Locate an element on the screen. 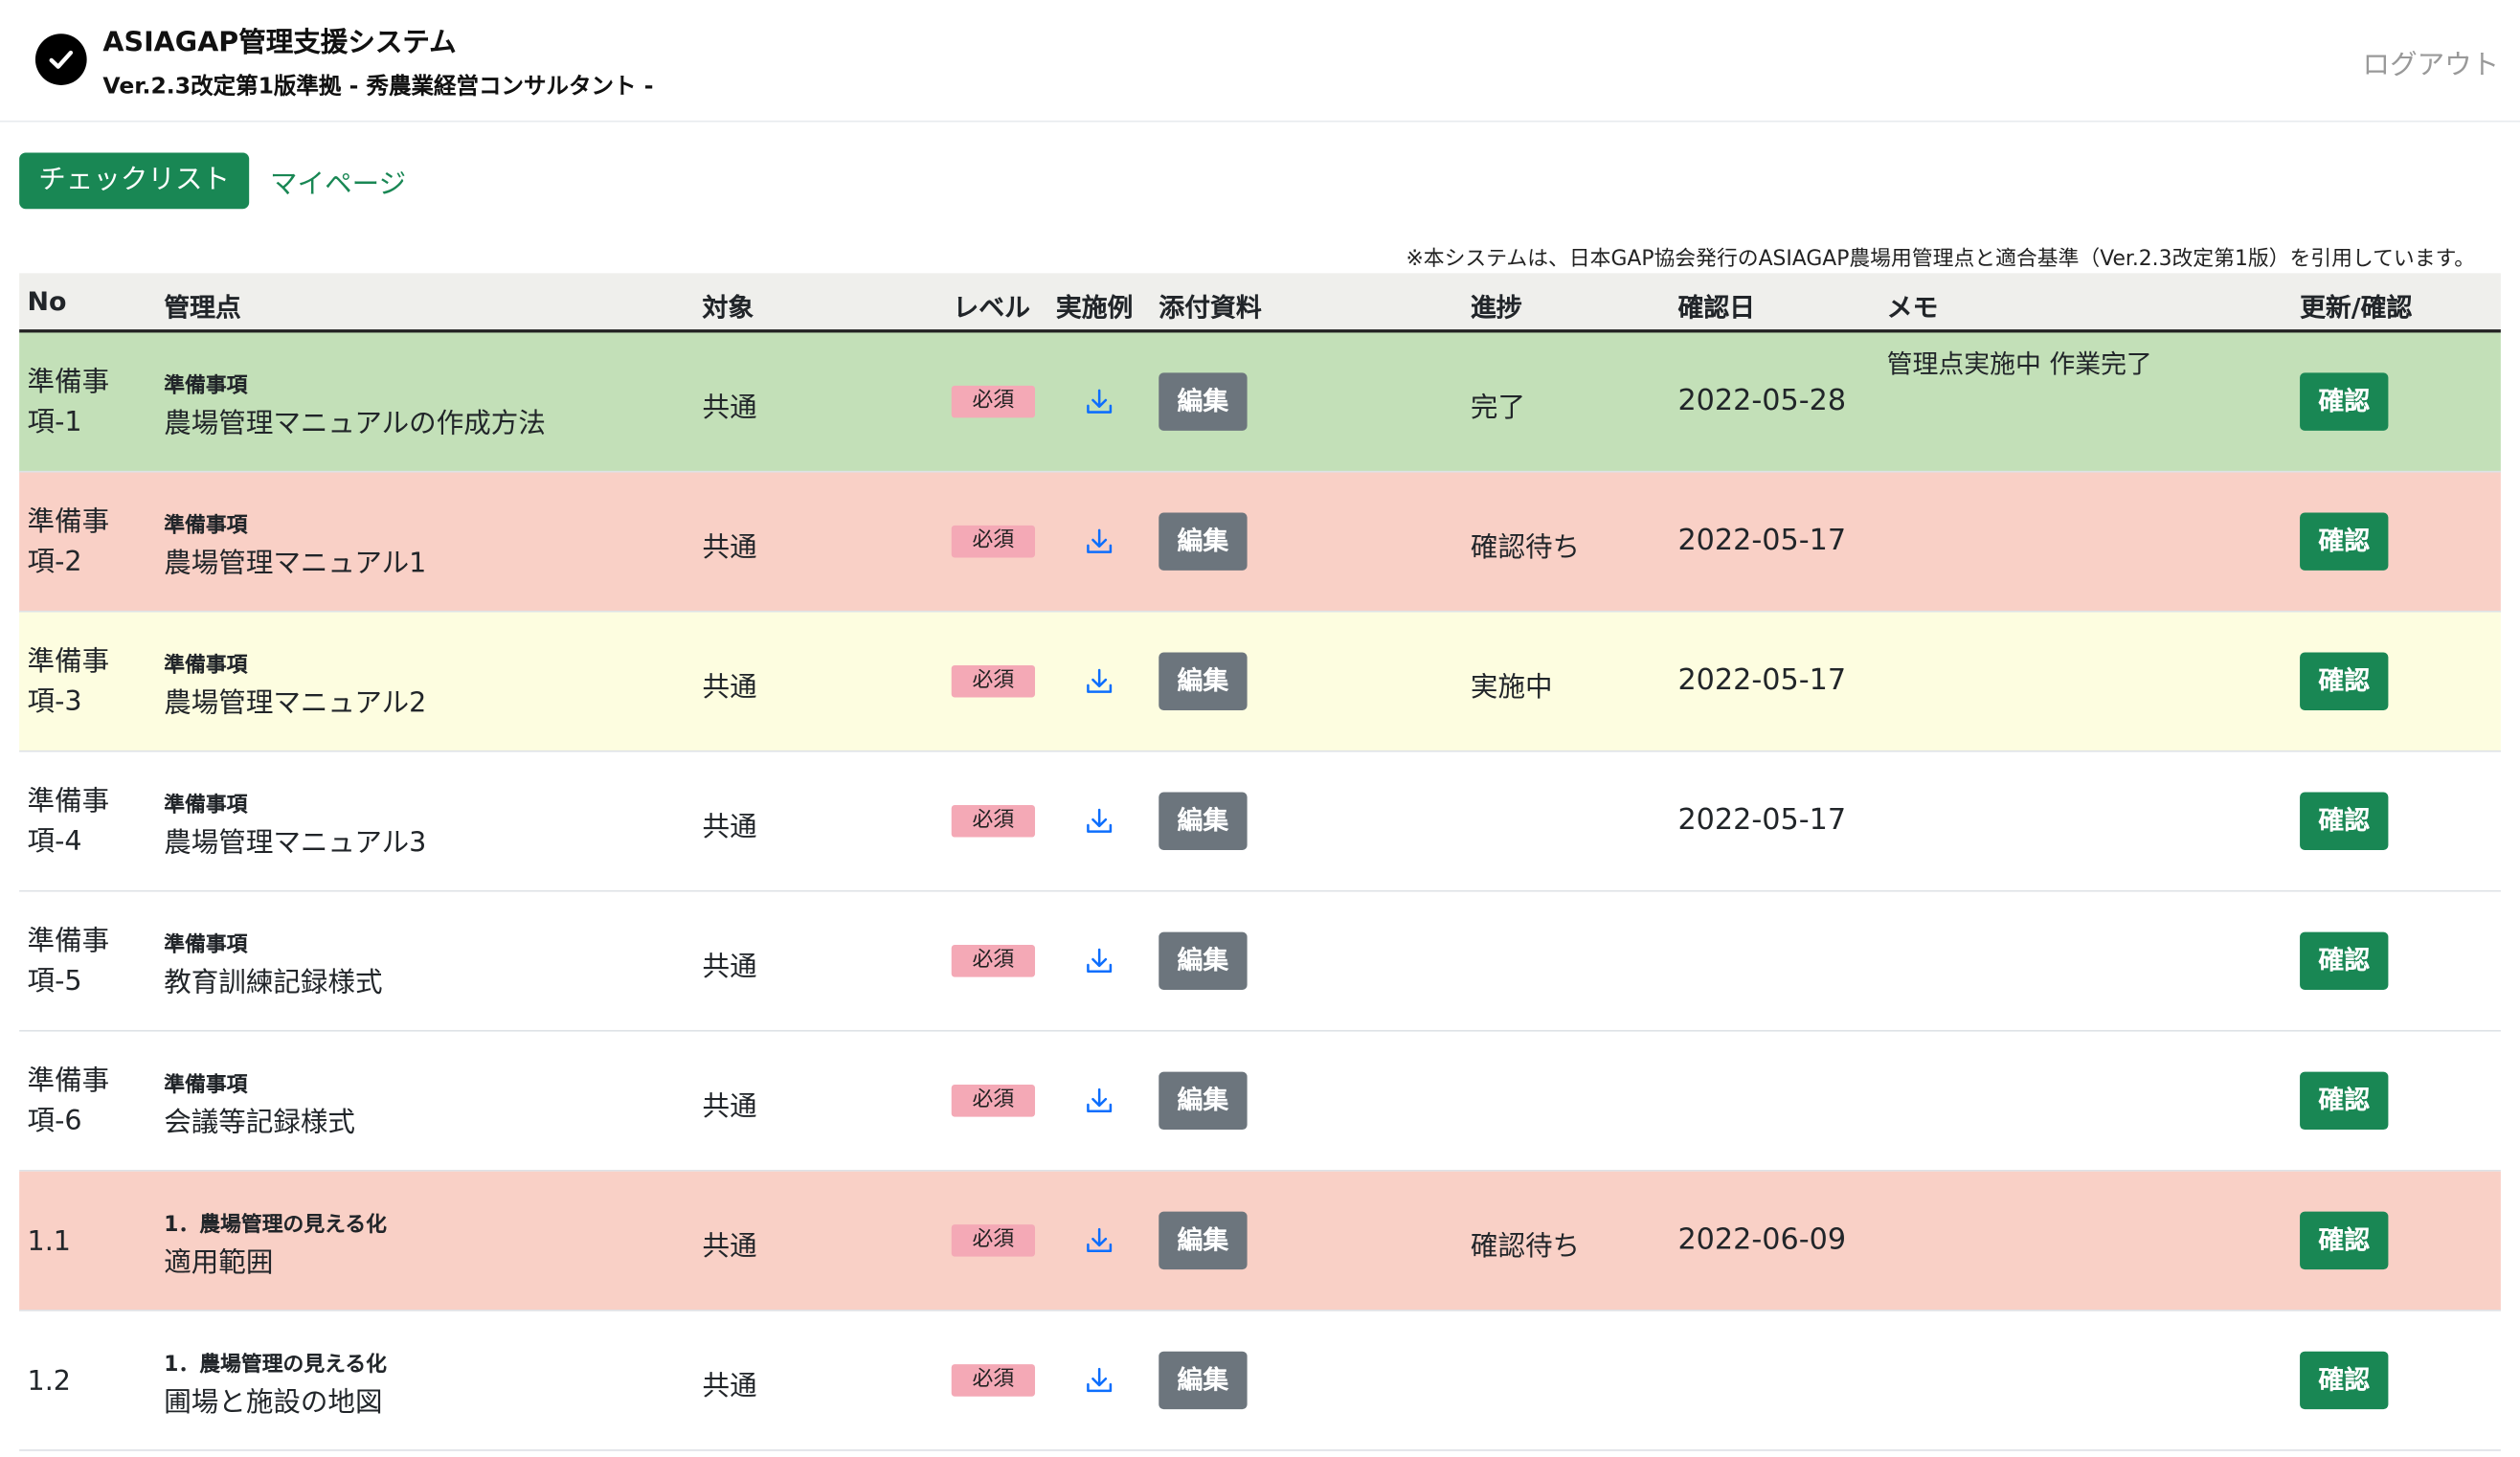 The height and width of the screenshot is (1457, 2520). row-point-name: 農場管理マニュアル1 is located at coordinates (295, 564).